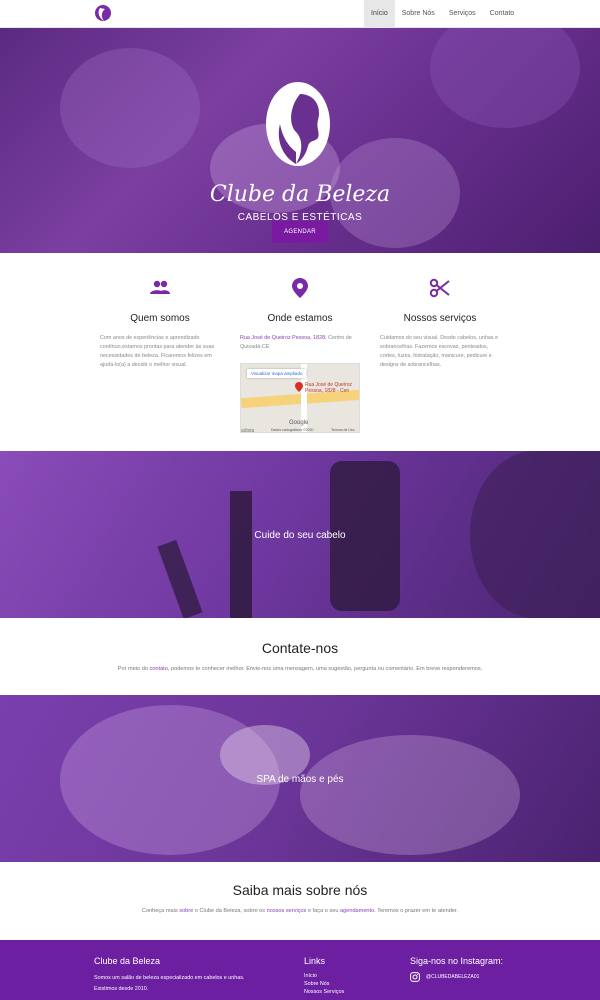  I want to click on schedule-link: agendamento, so click(357, 911).